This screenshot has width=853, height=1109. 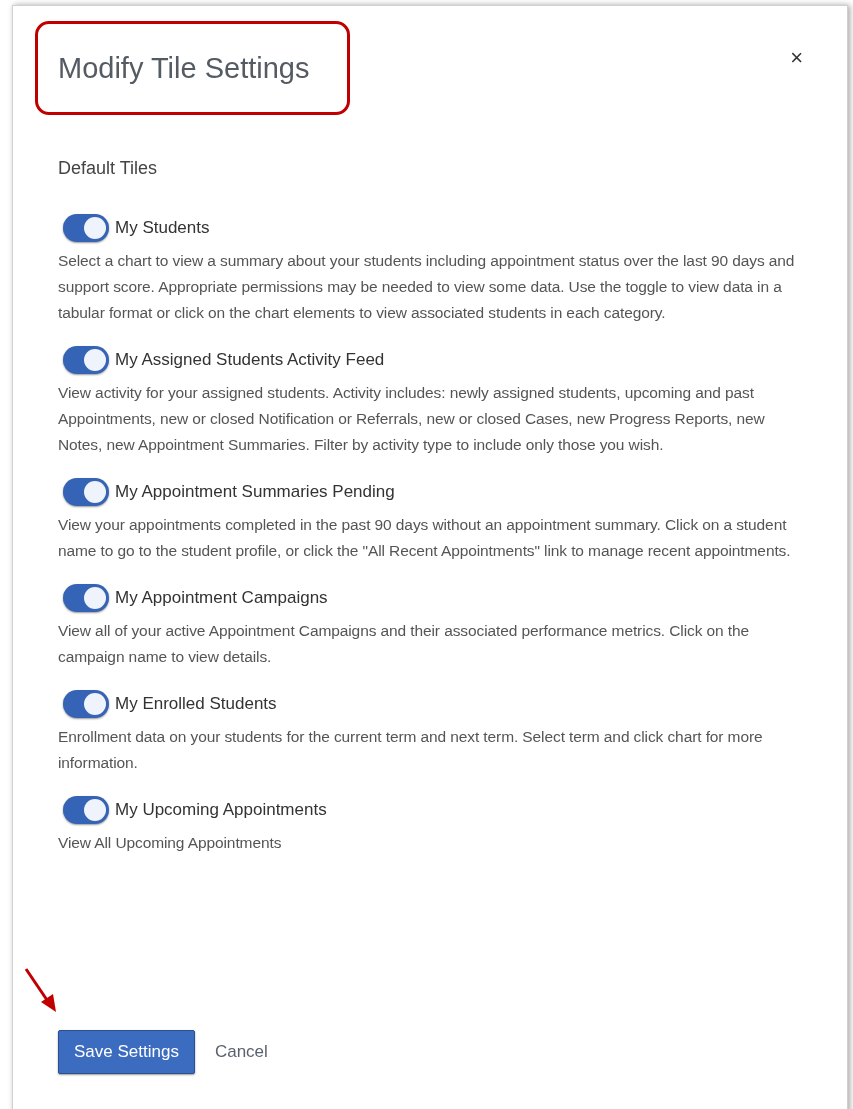 What do you see at coordinates (427, 287) in the screenshot?
I see `tile-description: Select a chart to view a summary about your students including appointment status over the last 90 days and support score. Appropriate permissions may be needed to view some data. Use the toggle to view data in a tabular format or click on the chart elements to view associated students in each category.` at bounding box center [427, 287].